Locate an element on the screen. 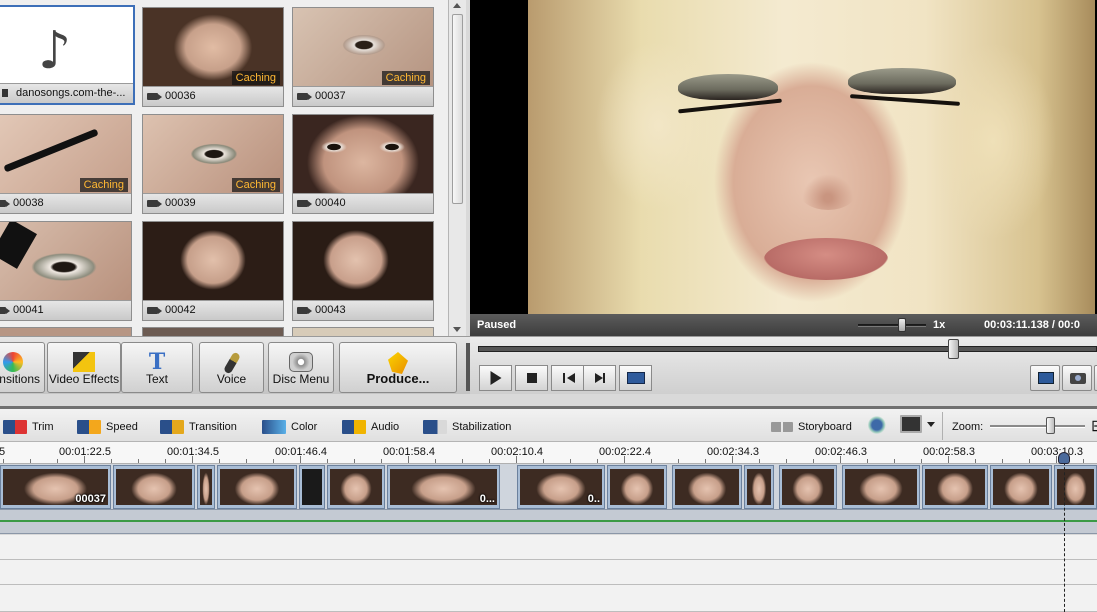 This screenshot has width=1097, height=612. chevron-down-icon is located at coordinates (931, 424).